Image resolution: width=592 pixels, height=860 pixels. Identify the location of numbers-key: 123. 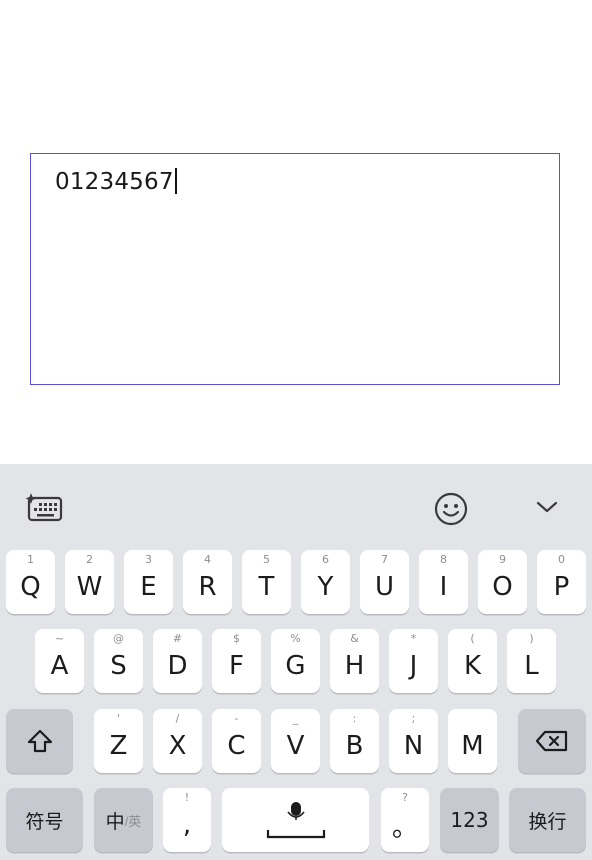
(469, 820).